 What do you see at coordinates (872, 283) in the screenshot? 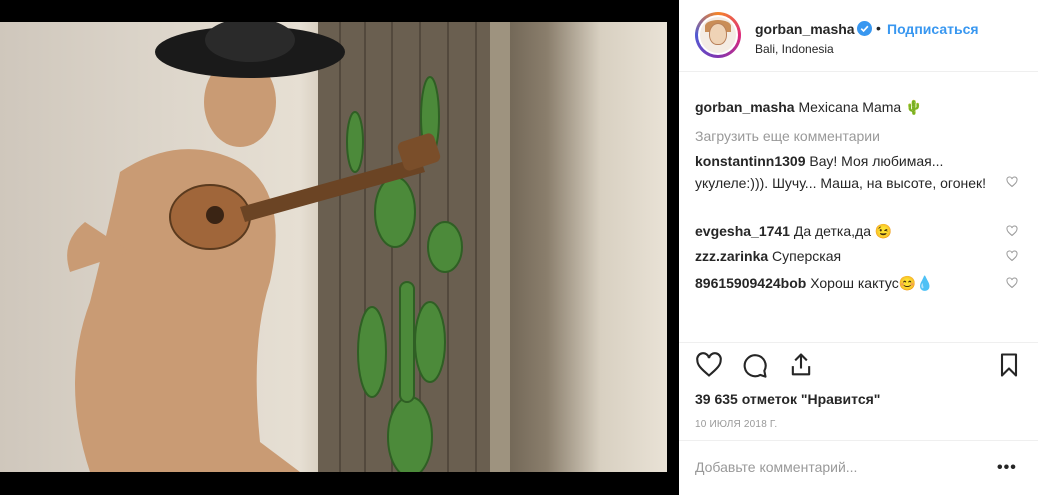
I see `comment-text: Хорош кактус😊💧` at bounding box center [872, 283].